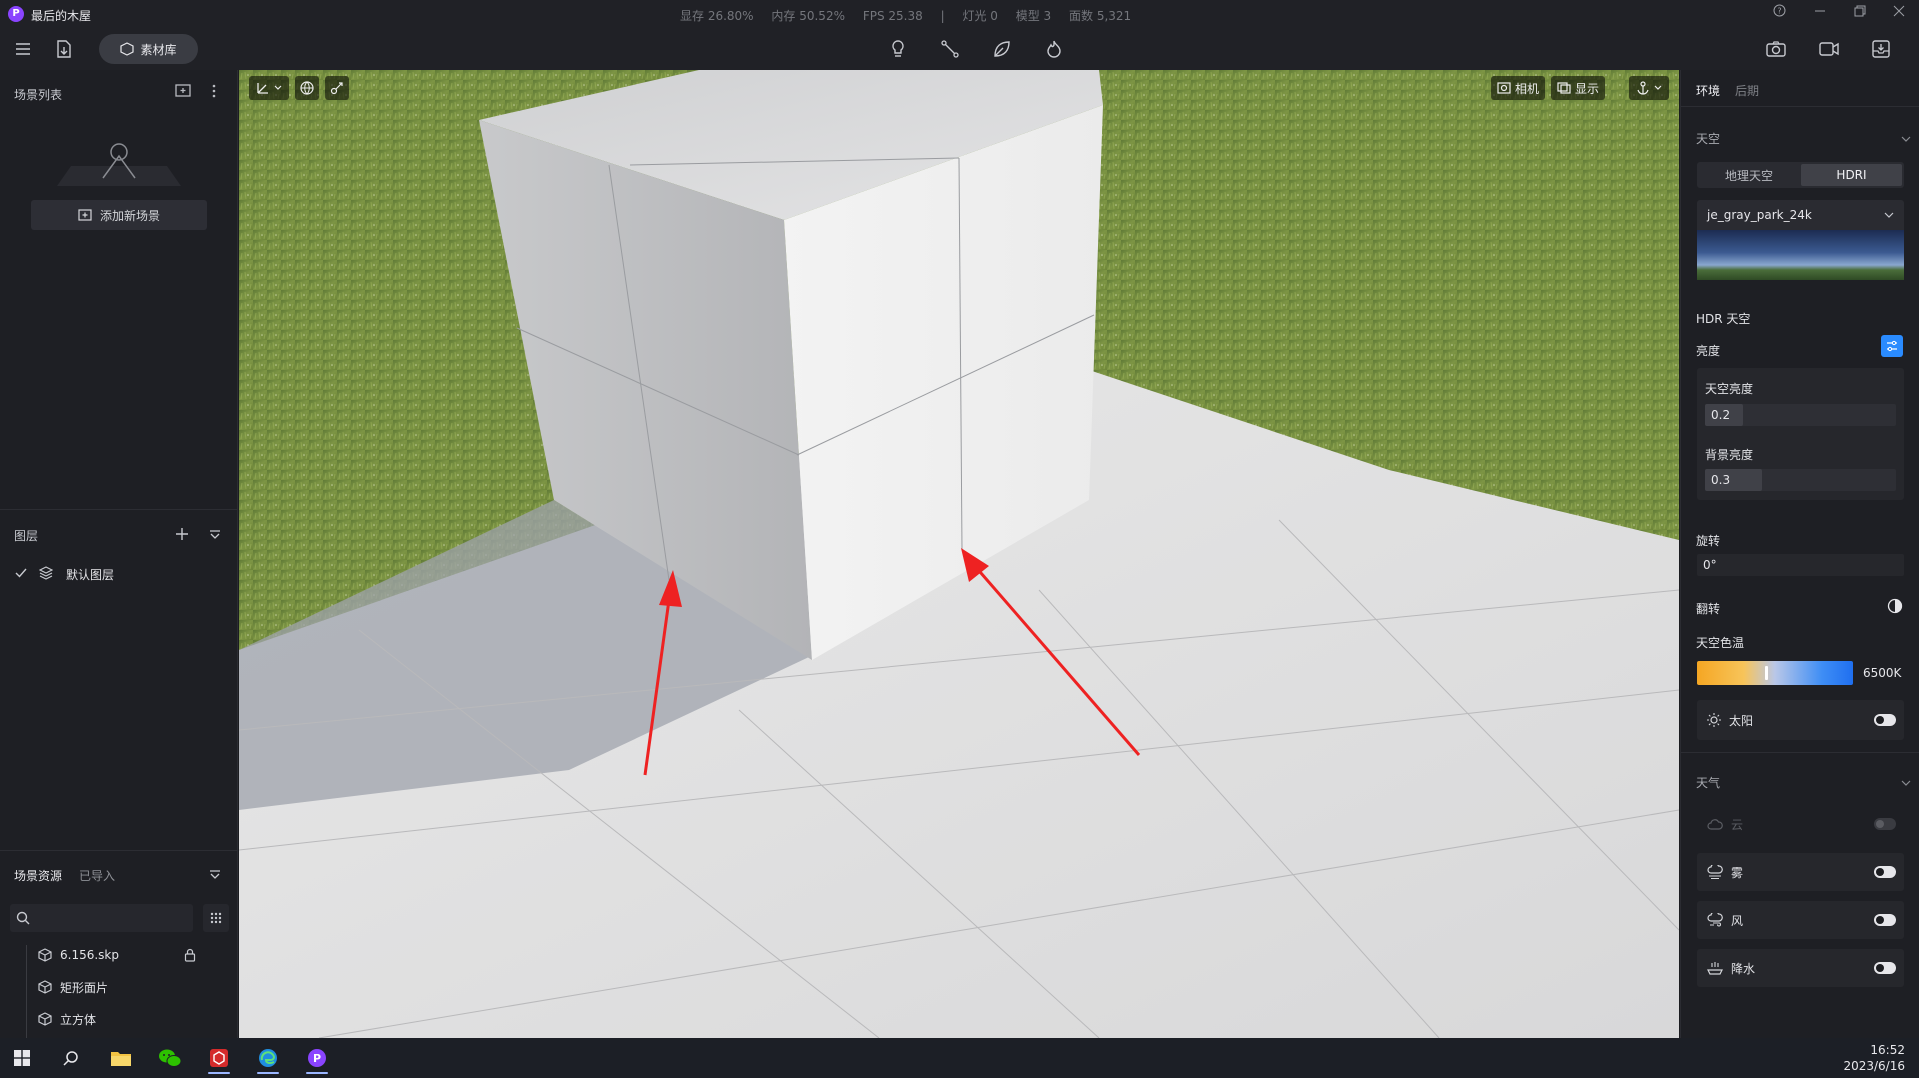  I want to click on slider-thumb, so click(1766, 673).